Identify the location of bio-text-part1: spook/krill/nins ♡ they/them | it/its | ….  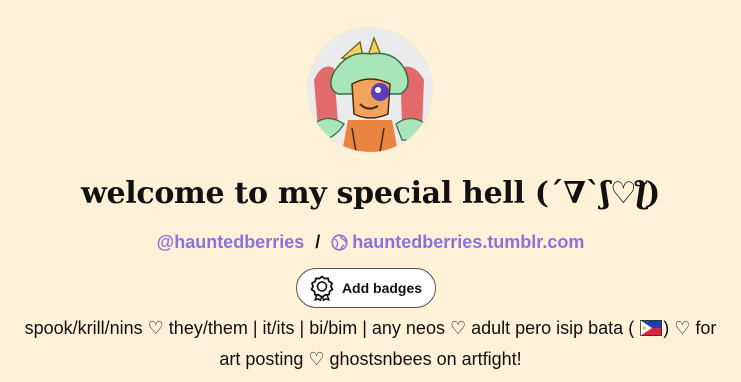
(329, 328).